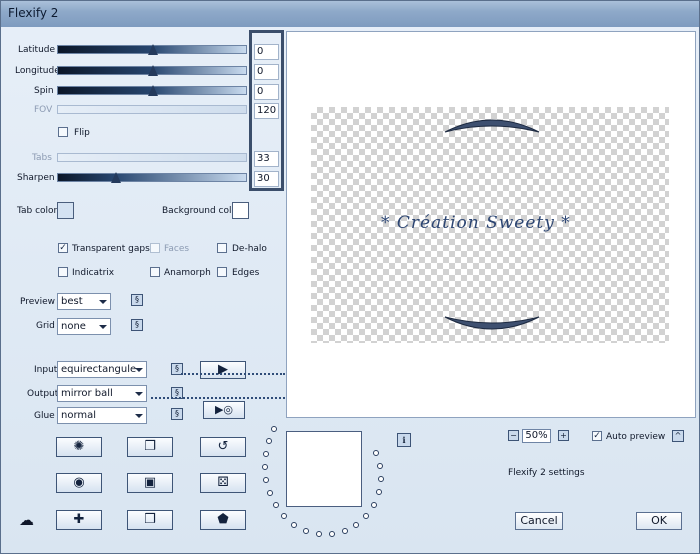 The width and height of the screenshot is (700, 554). I want to click on latitude-value: 0, so click(266, 52).